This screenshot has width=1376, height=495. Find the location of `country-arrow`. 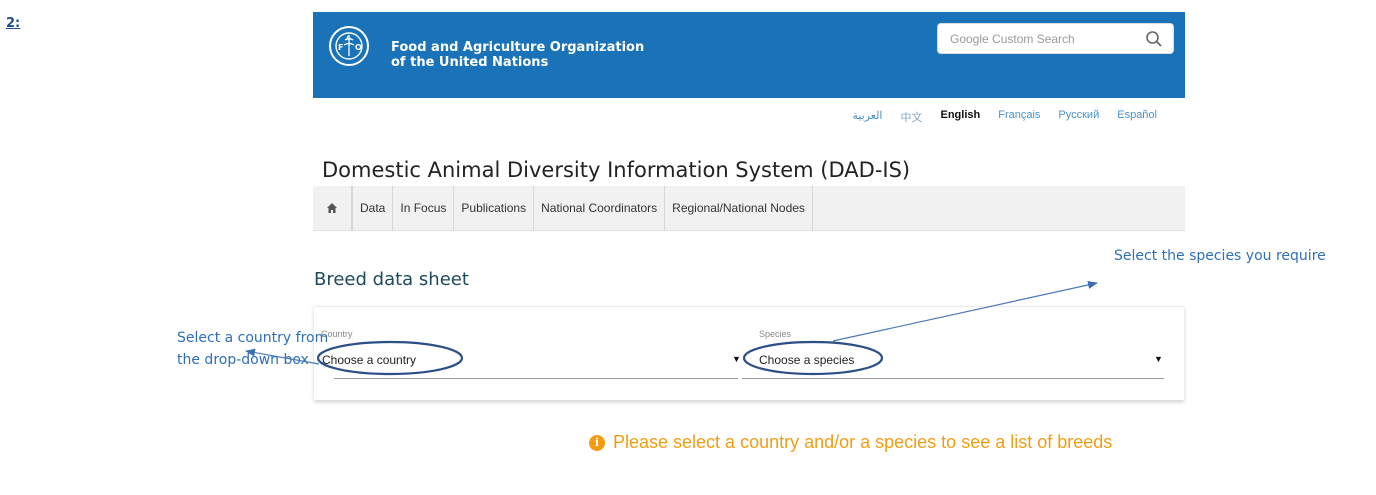

country-arrow is located at coordinates (282, 356).